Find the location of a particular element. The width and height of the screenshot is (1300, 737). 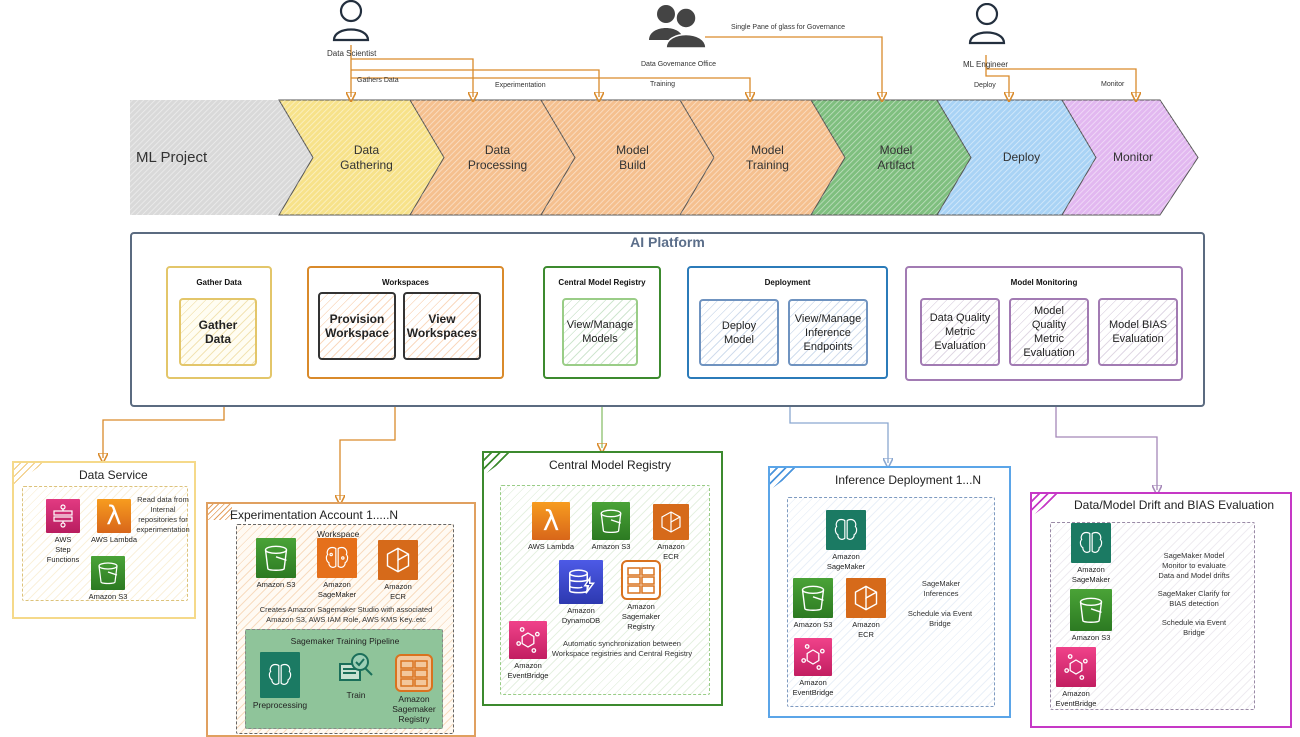

service-sagemaker-registry: Amazon Sagemaker Registry is located at coordinates (641, 596).